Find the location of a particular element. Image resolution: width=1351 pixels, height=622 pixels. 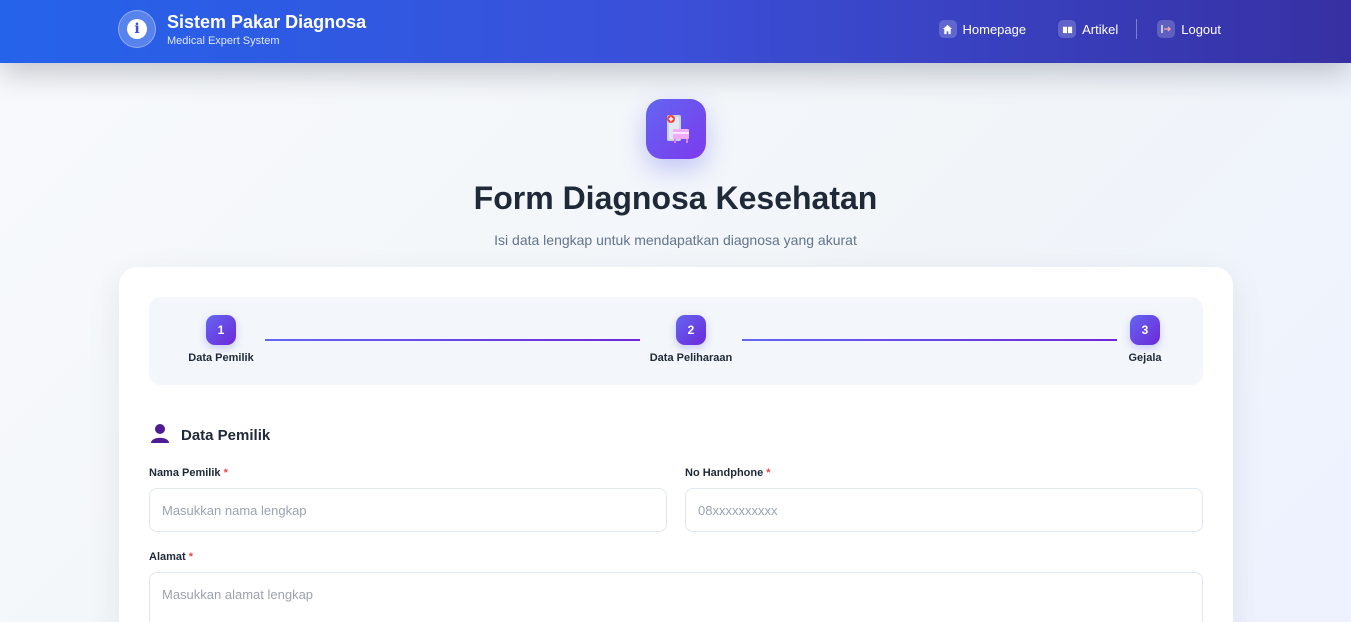

nama-pemilik-input is located at coordinates (408, 510).